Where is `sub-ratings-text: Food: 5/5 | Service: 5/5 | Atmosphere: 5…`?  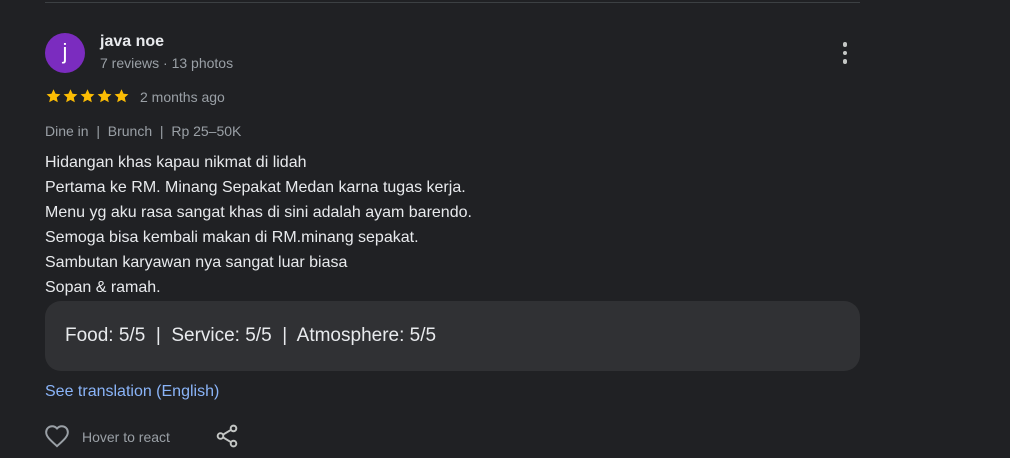 sub-ratings-text: Food: 5/5 | Service: 5/5 | Atmosphere: 5… is located at coordinates (251, 335).